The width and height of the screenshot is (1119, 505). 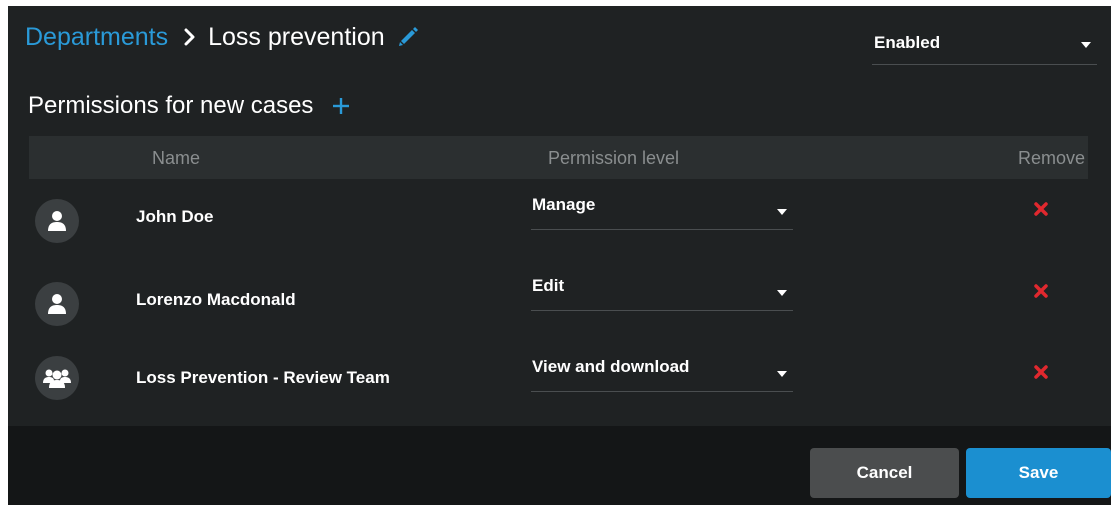 What do you see at coordinates (564, 204) in the screenshot?
I see `permission-level-value: Manage` at bounding box center [564, 204].